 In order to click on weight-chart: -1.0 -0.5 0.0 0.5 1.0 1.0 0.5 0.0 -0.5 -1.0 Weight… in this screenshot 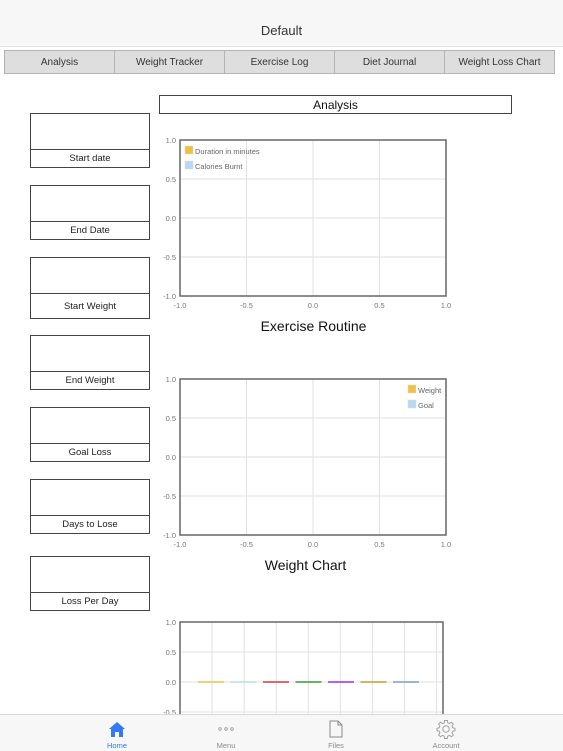, I will do `click(307, 462)`.